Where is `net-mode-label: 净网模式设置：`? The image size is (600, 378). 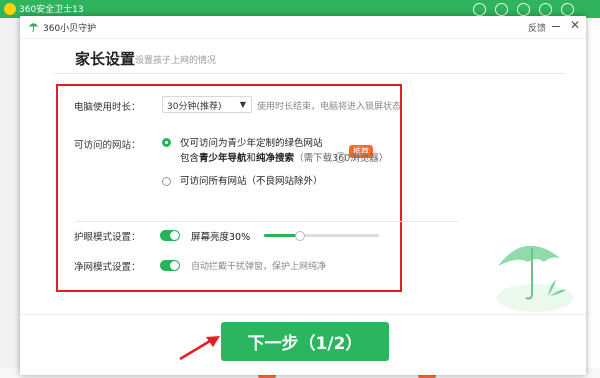
net-mode-label: 净网模式设置： is located at coordinates (107, 267).